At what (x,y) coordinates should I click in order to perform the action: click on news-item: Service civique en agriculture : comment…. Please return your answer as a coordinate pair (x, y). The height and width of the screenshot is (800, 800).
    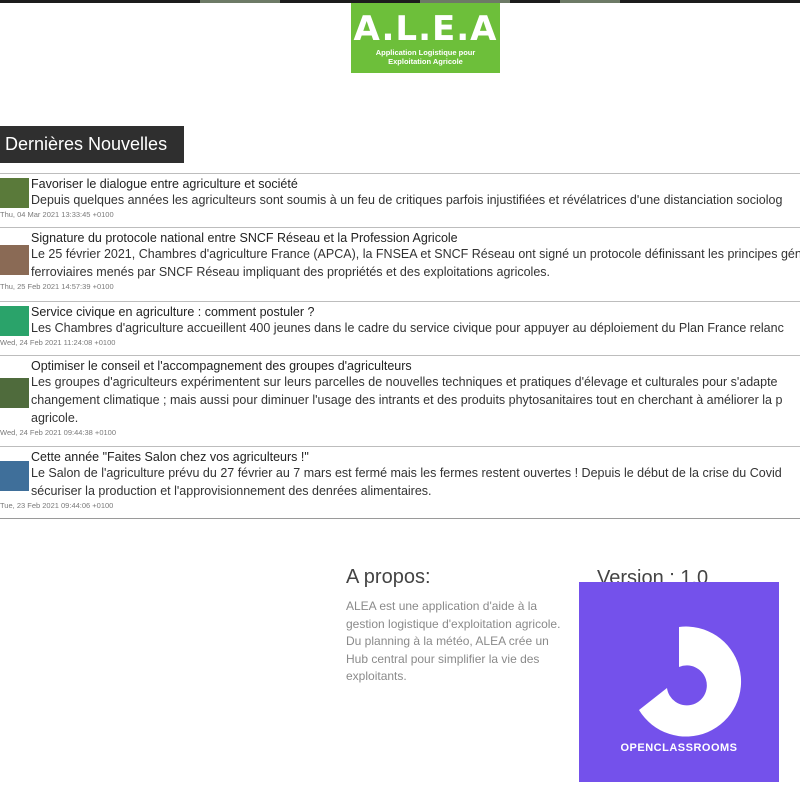
    Looking at the image, I should click on (400, 328).